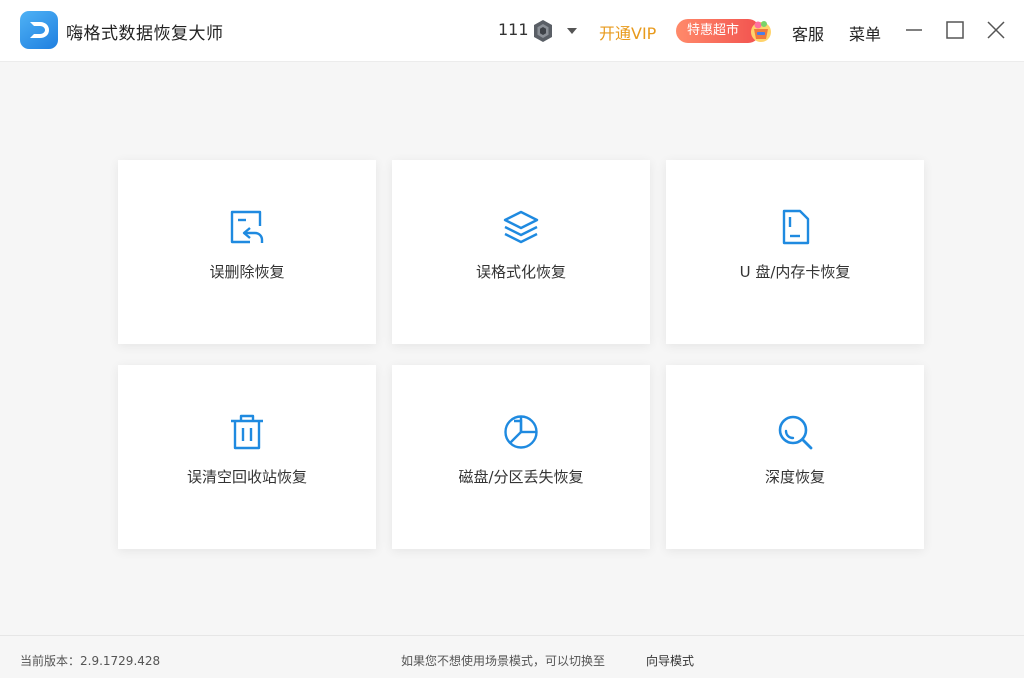  I want to click on status-bar: 当前版本：2.9.1729.428 如果您不想使用场景模式，可以切换至 向导模式, so click(512, 656).